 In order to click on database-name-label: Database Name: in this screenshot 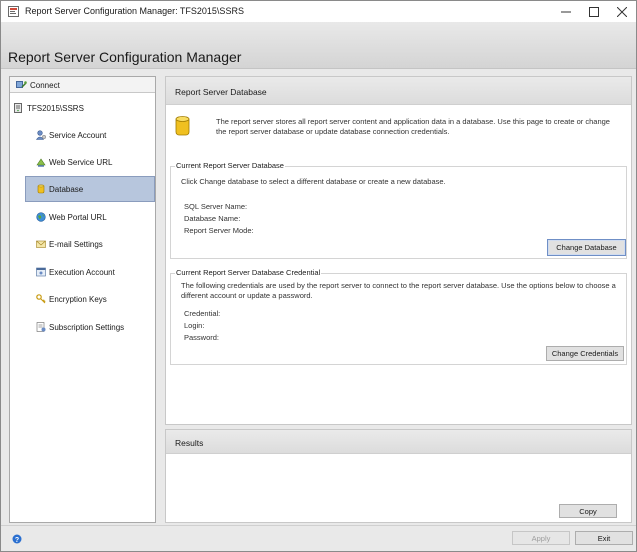, I will do `click(212, 218)`.